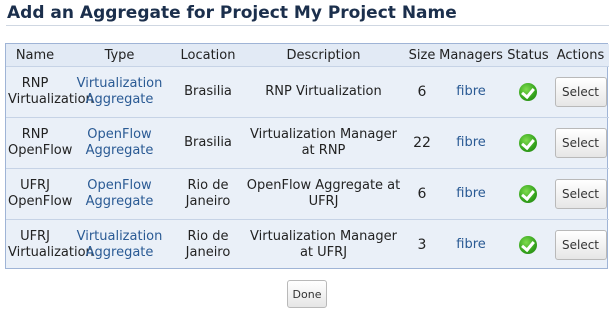 This screenshot has width=615, height=317. I want to click on cell-description: Virtualization Manager at RNP, so click(323, 143).